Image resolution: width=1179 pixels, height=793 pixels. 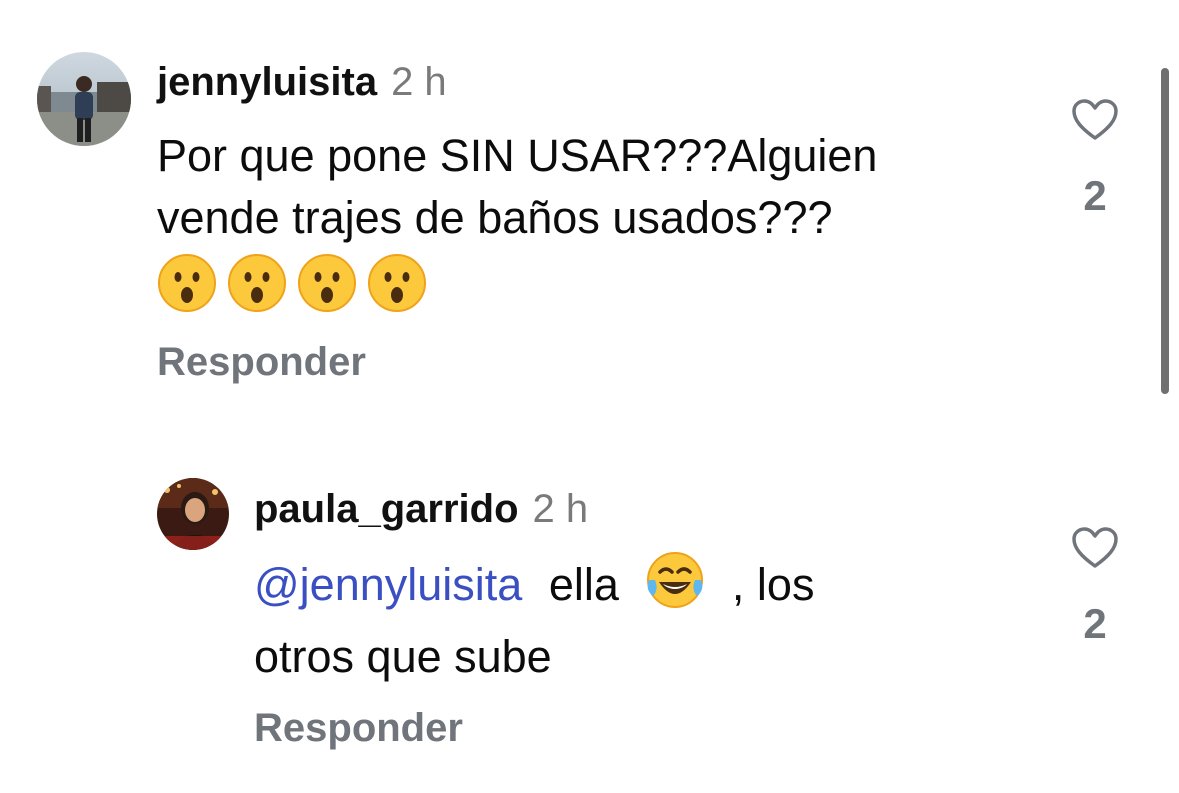 What do you see at coordinates (495, 217) in the screenshot?
I see `comment-text-line: vende trajes de baños usados???` at bounding box center [495, 217].